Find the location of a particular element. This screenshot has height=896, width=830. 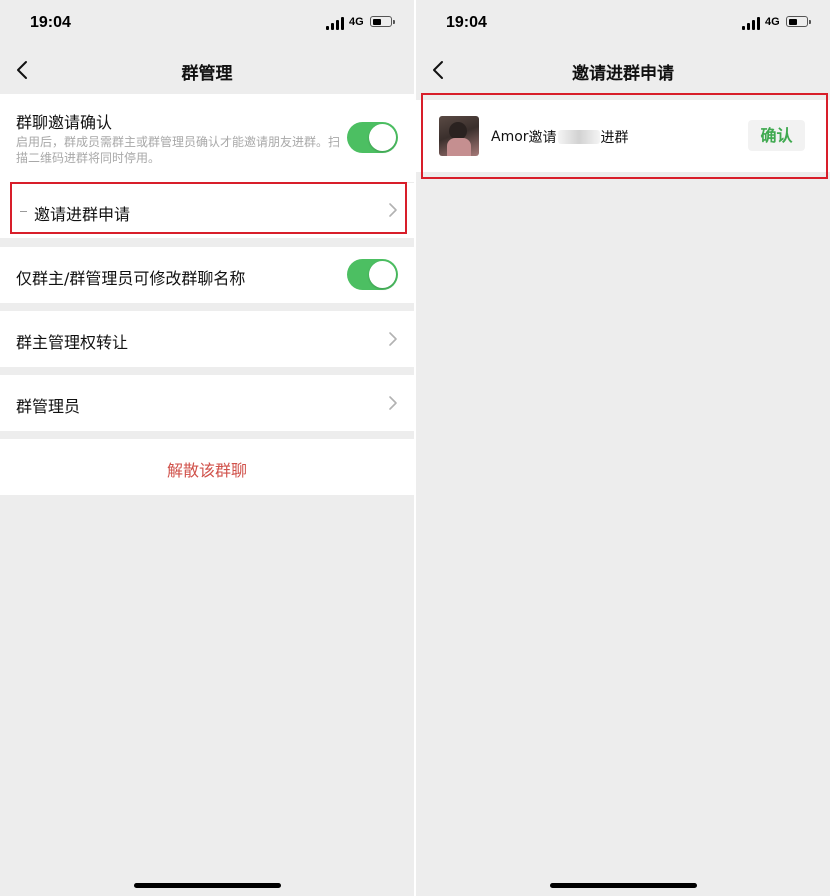

dash-mark is located at coordinates (23, 211).